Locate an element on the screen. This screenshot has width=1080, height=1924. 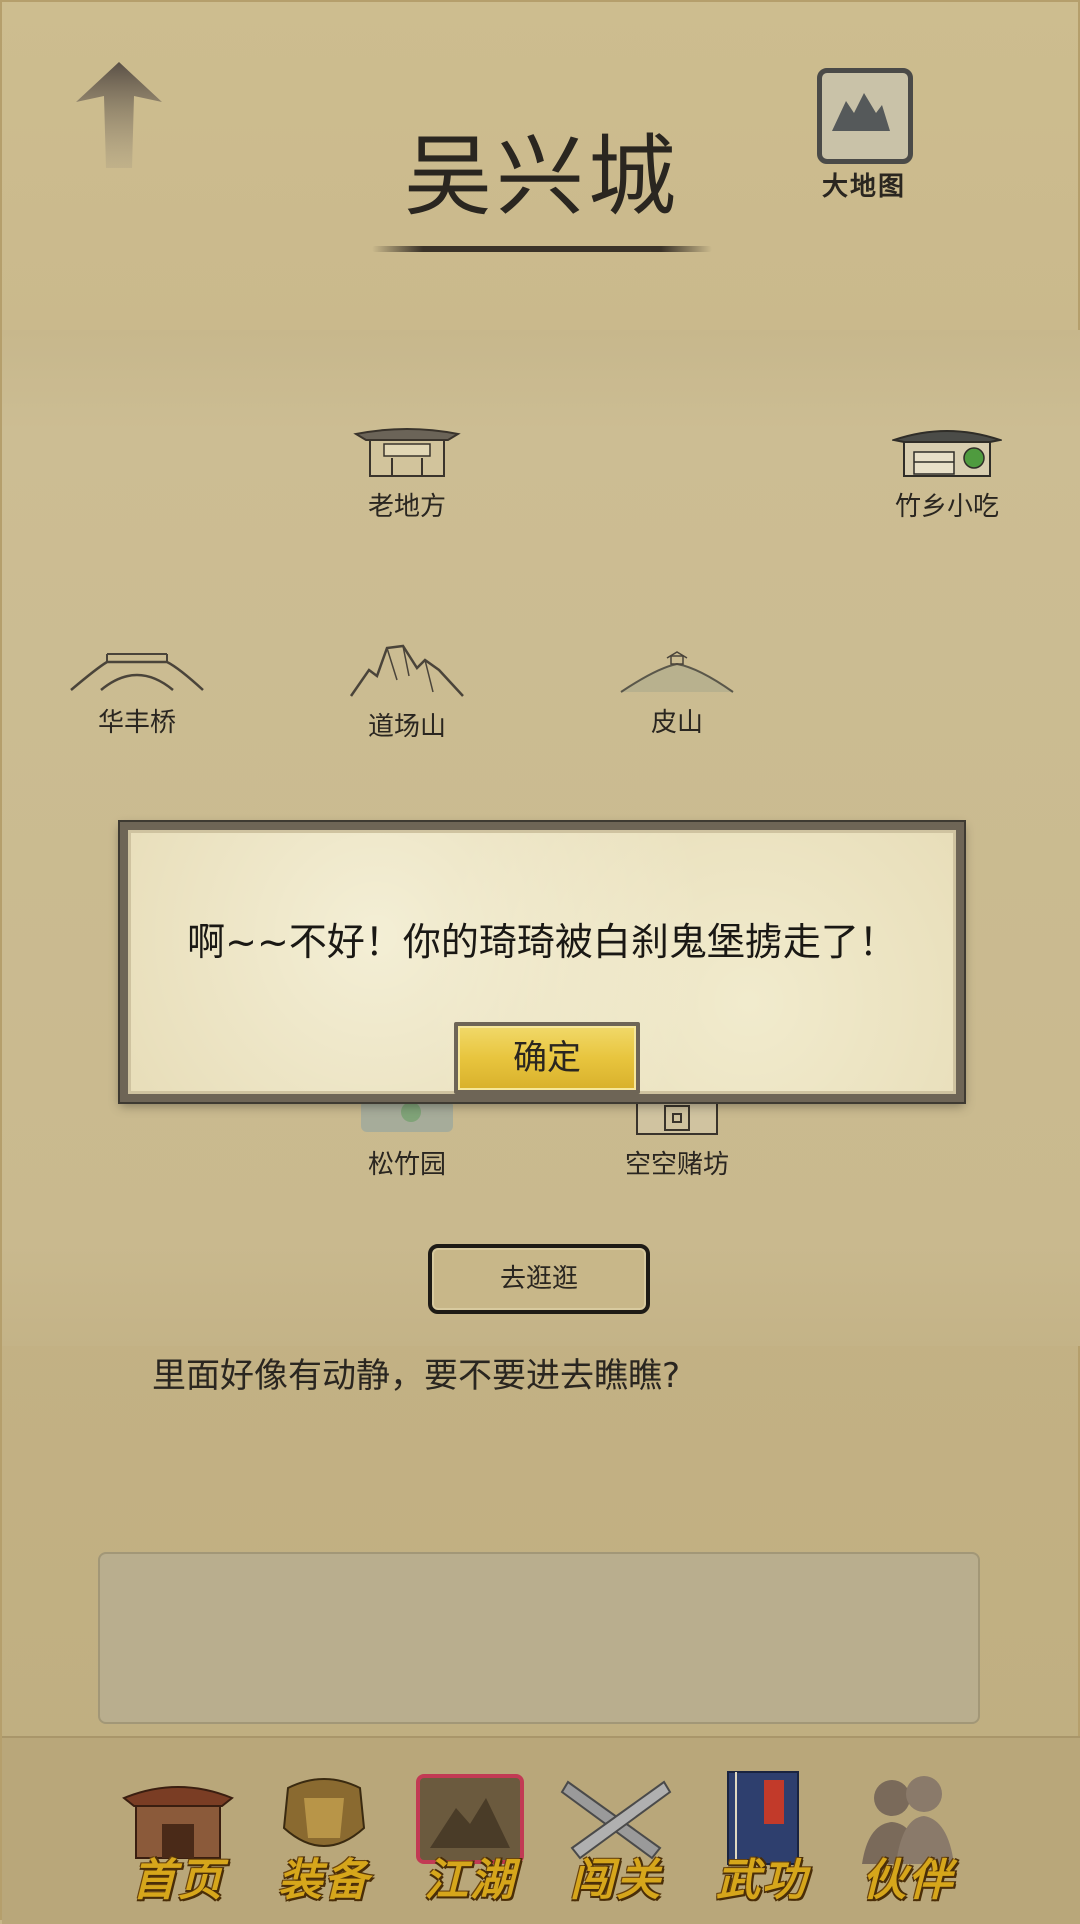
nav-companions: 伙伴 is located at coordinates (908, 1838).